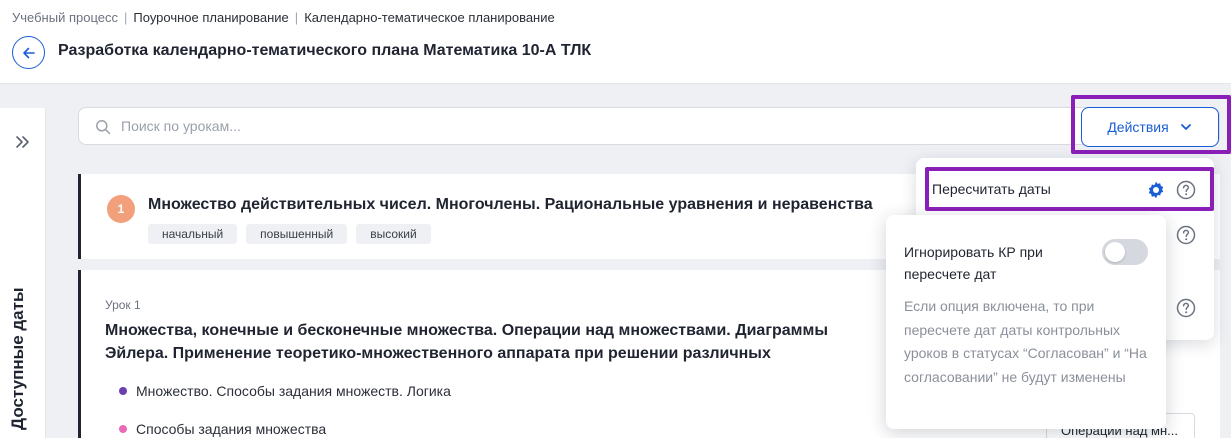 This screenshot has width=1231, height=438. I want to click on level-tag: высокий, so click(393, 234).